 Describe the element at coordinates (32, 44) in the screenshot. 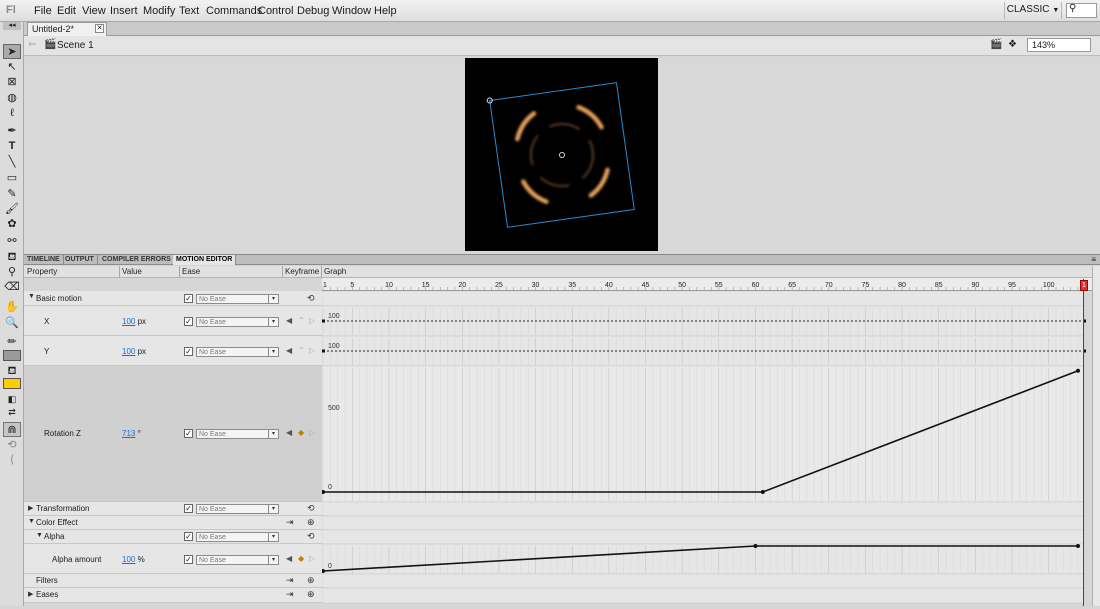

I see `back-arrow-icon: ⇐` at that location.